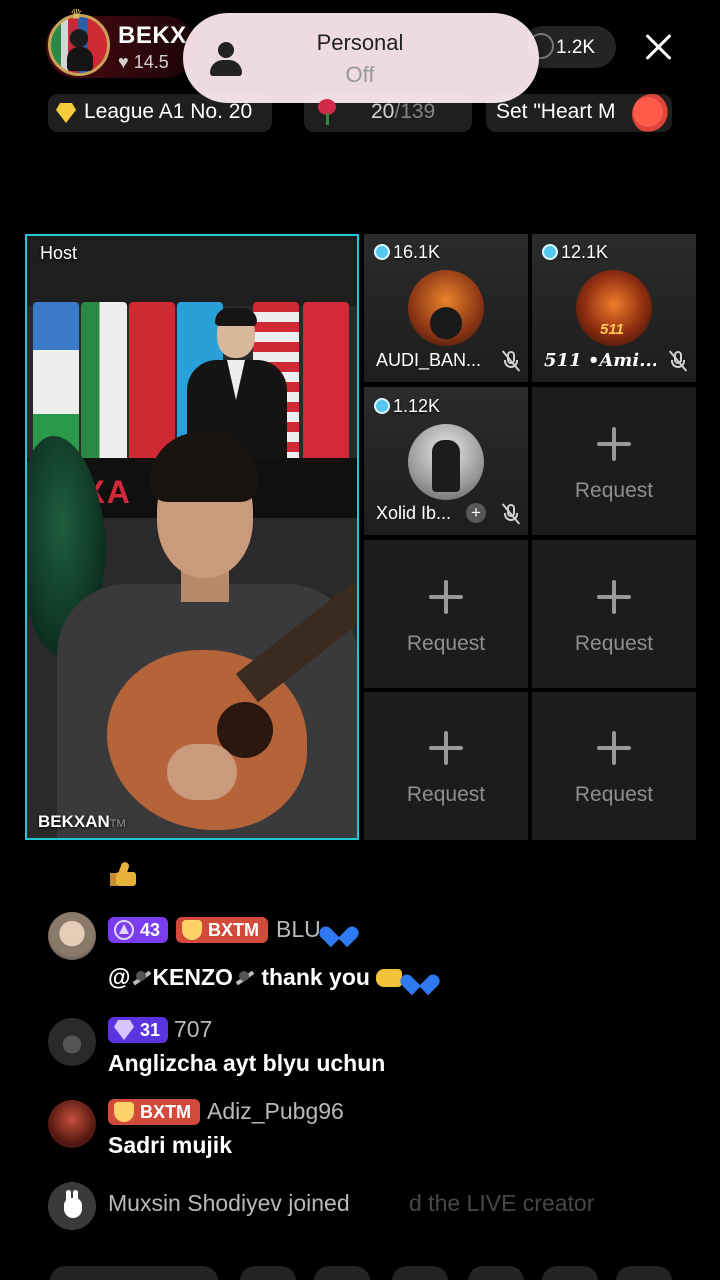 The width and height of the screenshot is (720, 1280). What do you see at coordinates (313, 929) in the screenshot?
I see `chat-username: BLU` at bounding box center [313, 929].